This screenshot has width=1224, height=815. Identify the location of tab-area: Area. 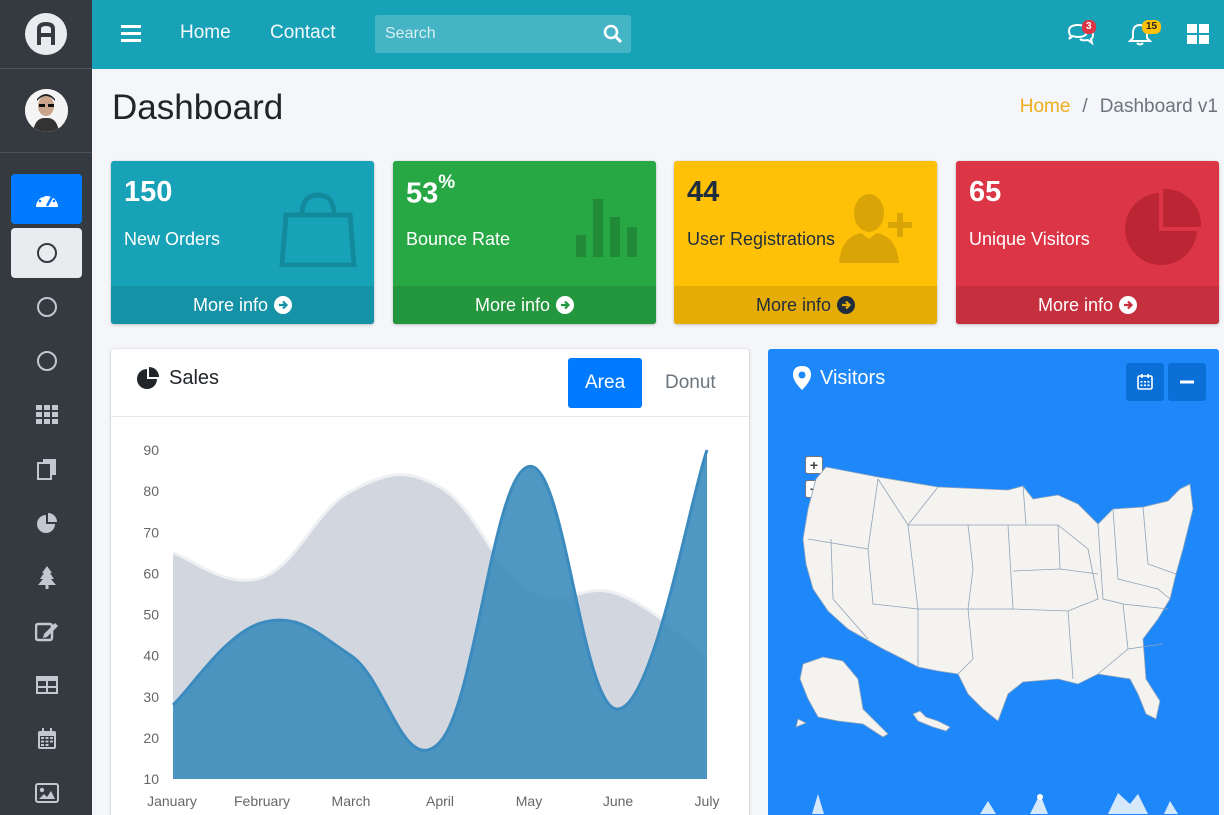
(605, 383).